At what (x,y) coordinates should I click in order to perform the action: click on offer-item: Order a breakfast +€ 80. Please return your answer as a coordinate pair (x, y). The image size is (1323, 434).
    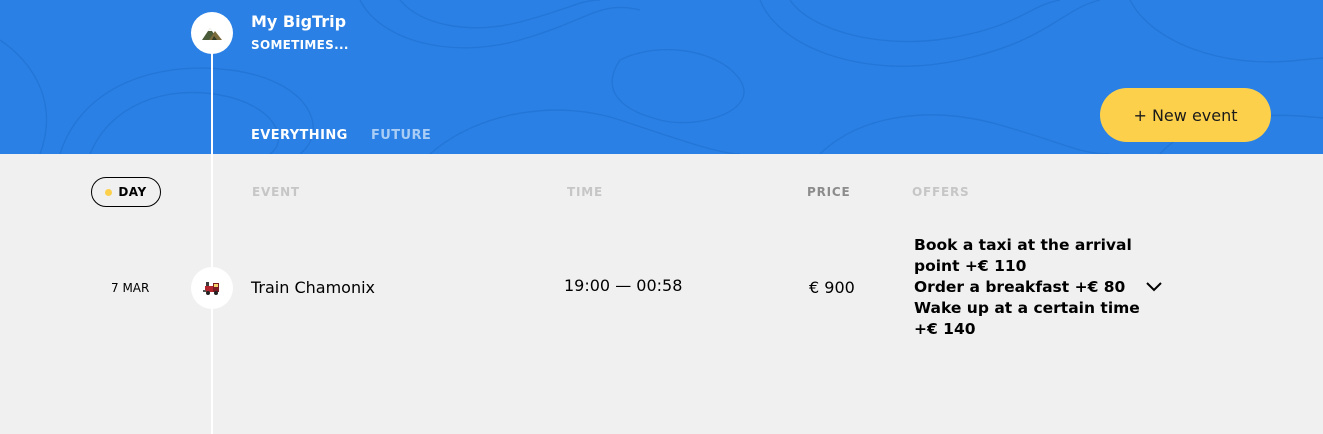
    Looking at the image, I should click on (1020, 287).